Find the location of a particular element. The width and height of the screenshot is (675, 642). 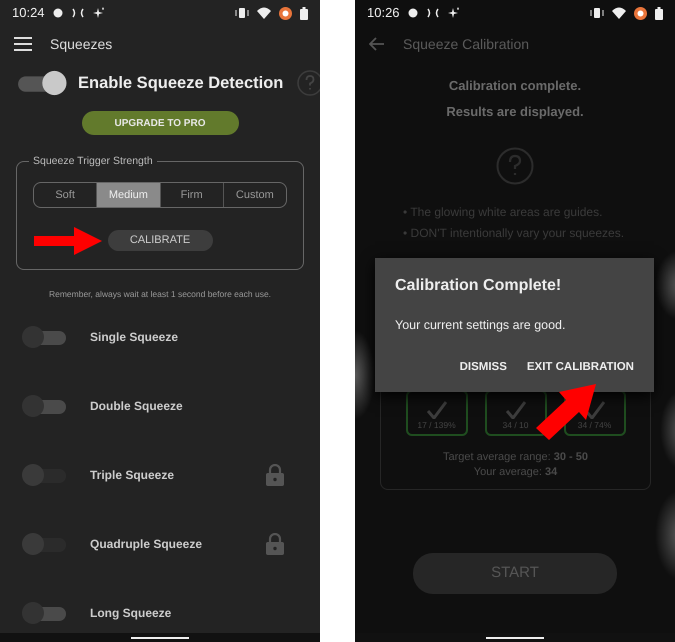

upgrade-button: UPGRADE TO PRO is located at coordinates (160, 123).